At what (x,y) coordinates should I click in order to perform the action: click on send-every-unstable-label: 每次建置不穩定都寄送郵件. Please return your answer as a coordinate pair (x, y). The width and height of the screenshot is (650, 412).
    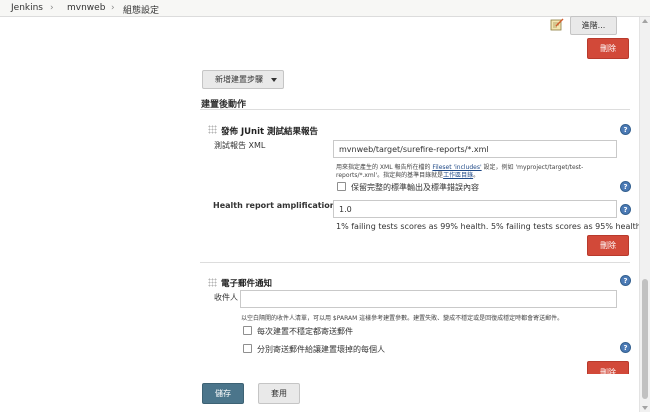
    Looking at the image, I should click on (305, 331).